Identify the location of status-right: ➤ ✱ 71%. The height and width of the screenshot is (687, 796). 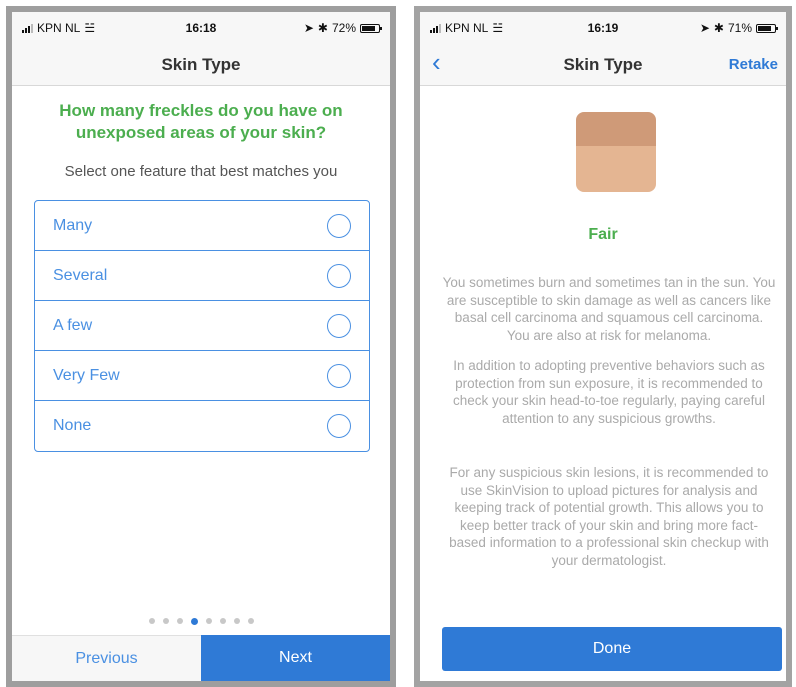
(738, 28).